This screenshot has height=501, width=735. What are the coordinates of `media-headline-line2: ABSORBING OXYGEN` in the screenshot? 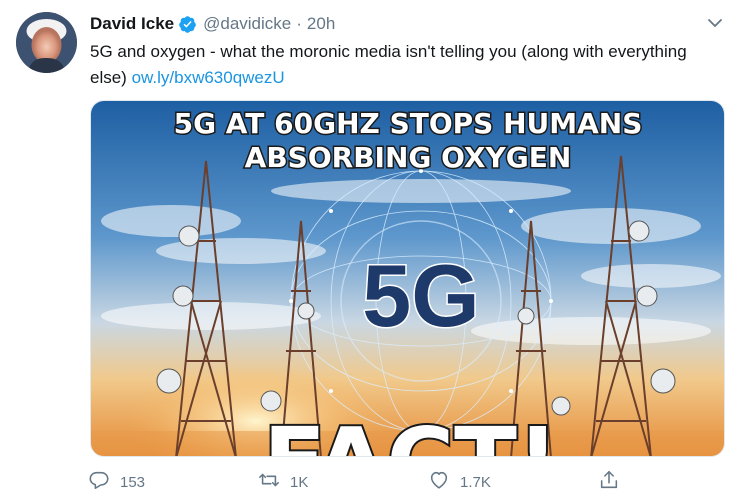 It's located at (408, 157).